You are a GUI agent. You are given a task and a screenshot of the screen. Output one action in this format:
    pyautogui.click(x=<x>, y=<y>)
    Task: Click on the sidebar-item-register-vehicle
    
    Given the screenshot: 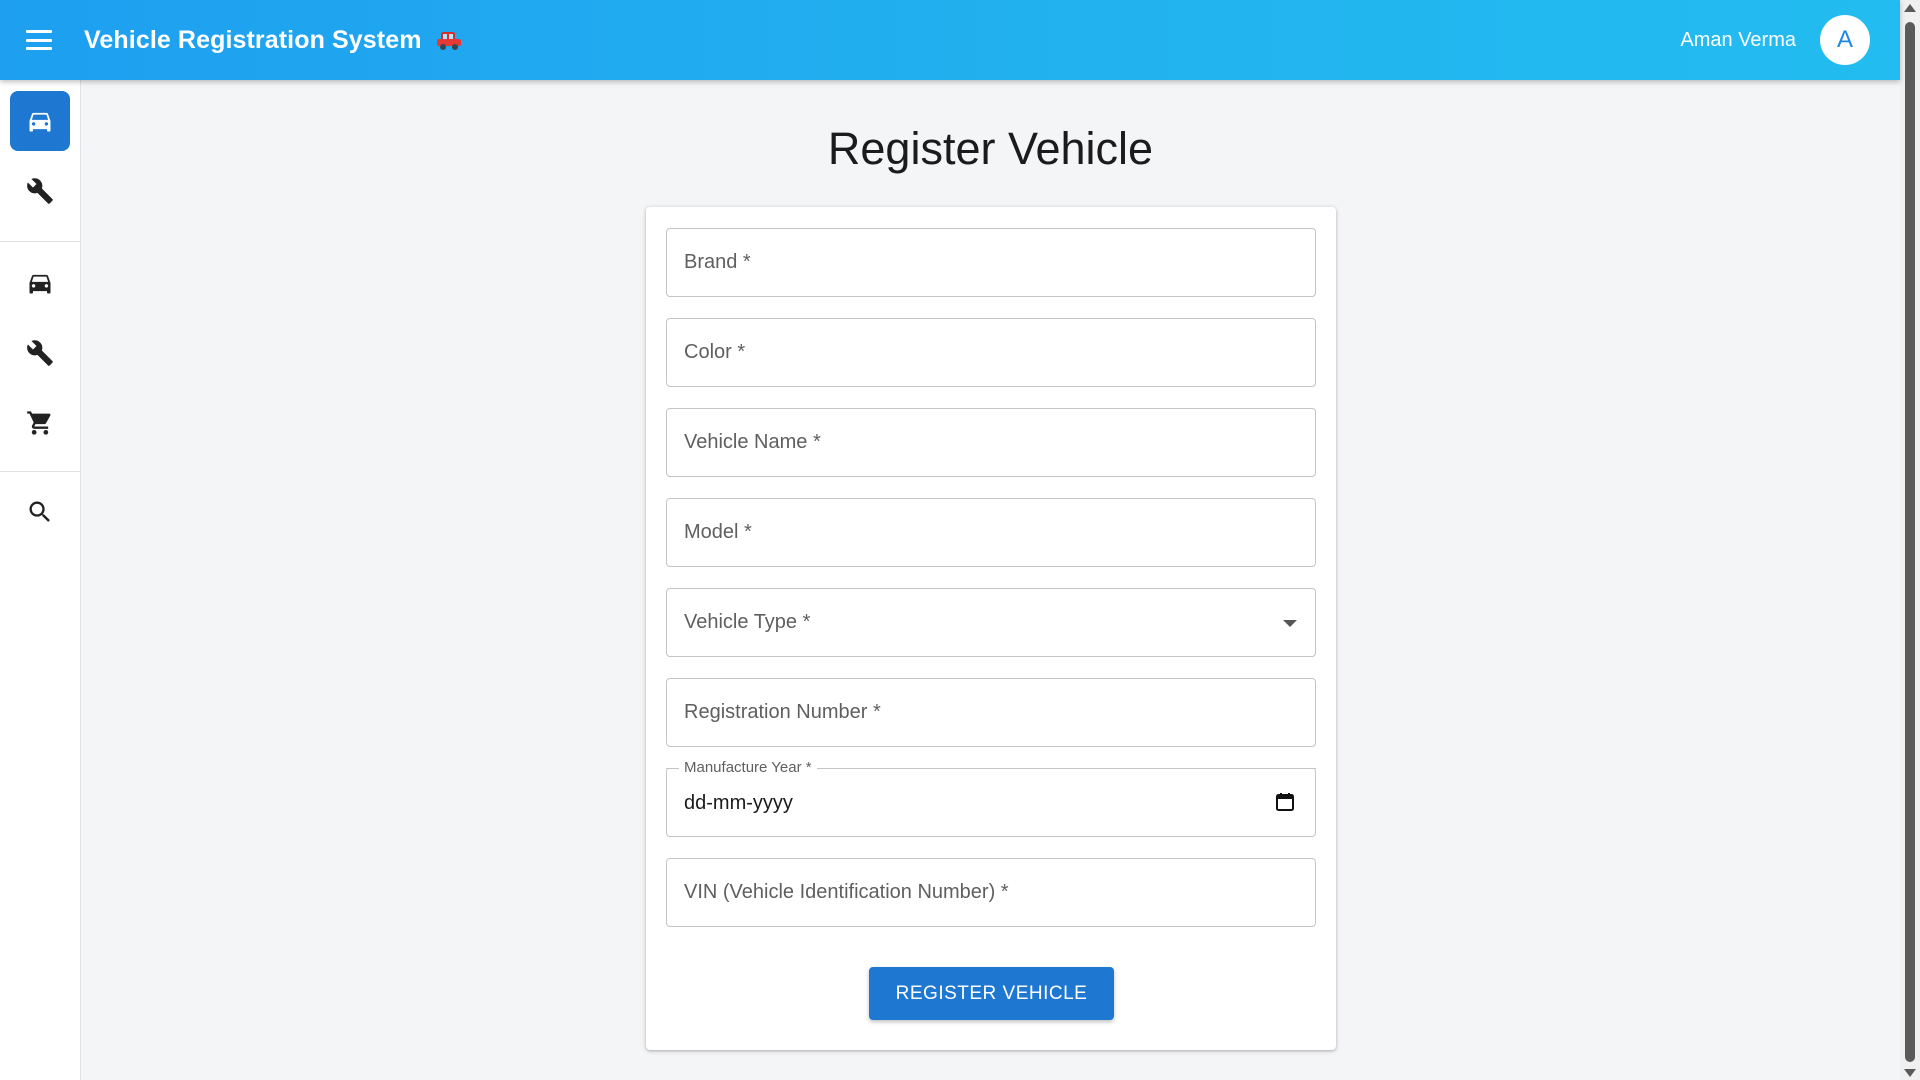 What is the action you would take?
    pyautogui.click(x=40, y=121)
    